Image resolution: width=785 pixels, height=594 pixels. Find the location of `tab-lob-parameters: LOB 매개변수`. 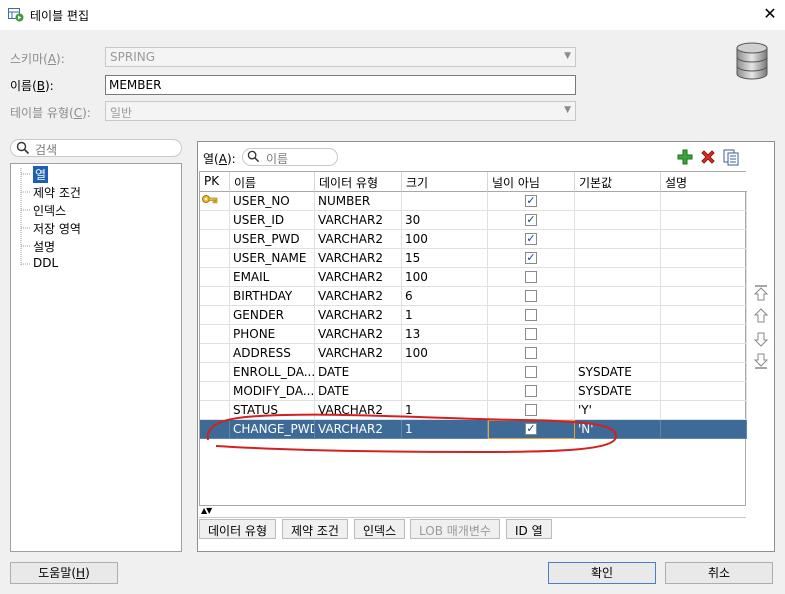

tab-lob-parameters: LOB 매개변수 is located at coordinates (455, 529).